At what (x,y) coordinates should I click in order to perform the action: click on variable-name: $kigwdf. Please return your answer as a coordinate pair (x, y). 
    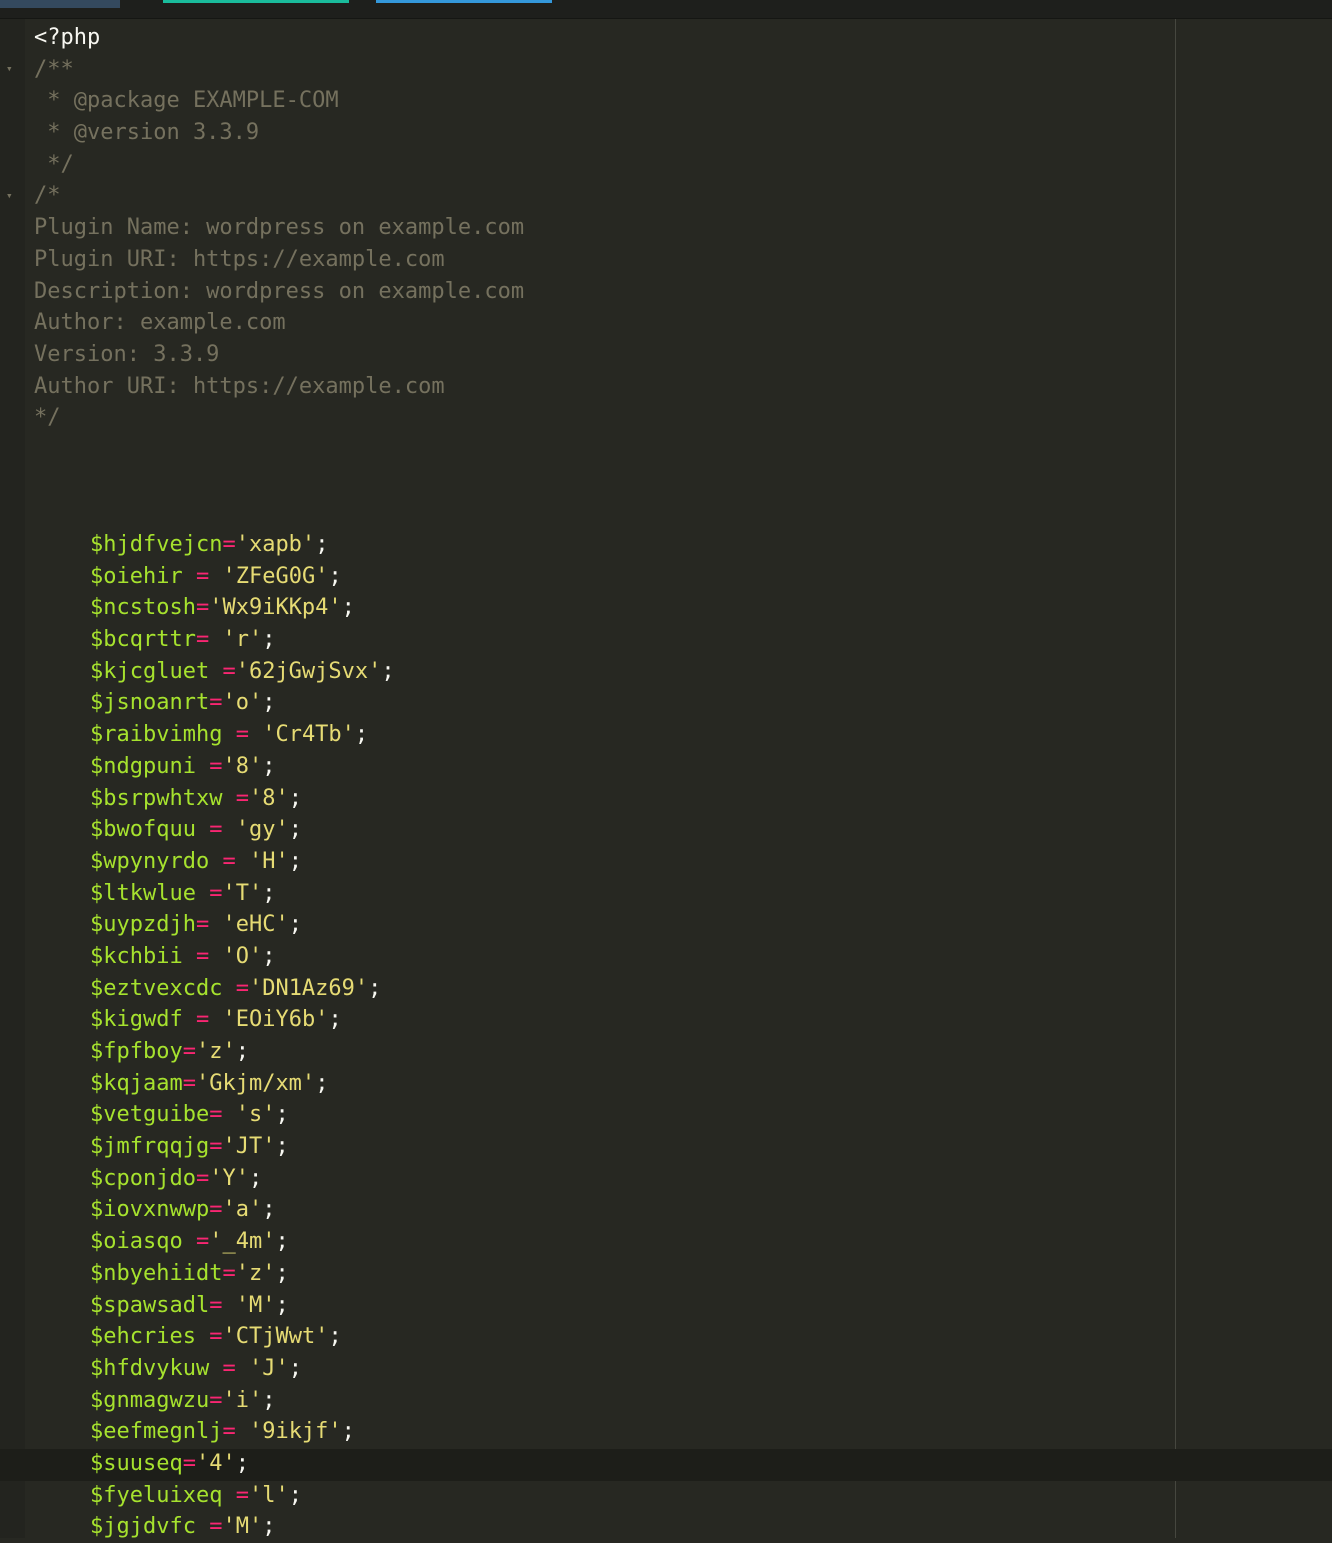
    Looking at the image, I should click on (143, 1020).